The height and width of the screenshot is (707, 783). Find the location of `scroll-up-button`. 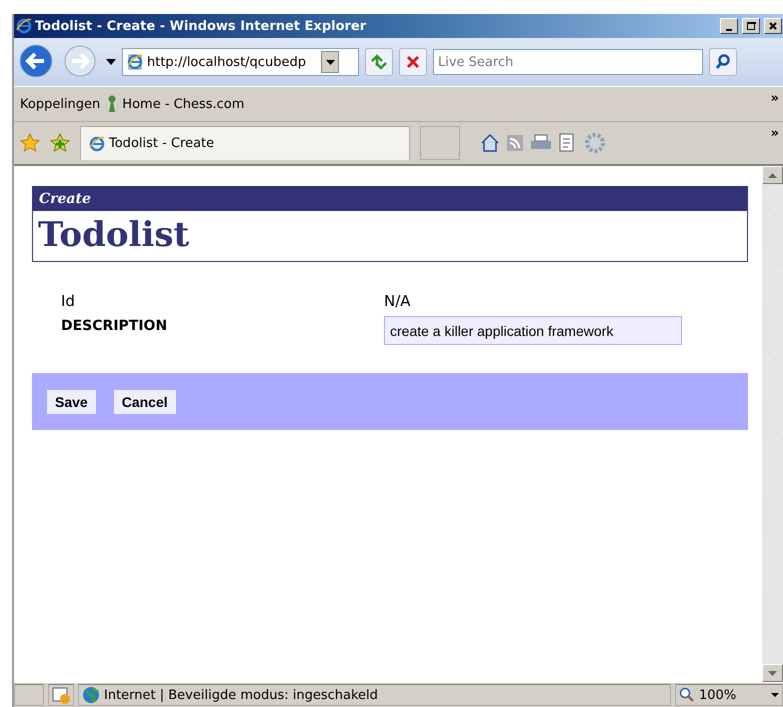

scroll-up-button is located at coordinates (772, 175).